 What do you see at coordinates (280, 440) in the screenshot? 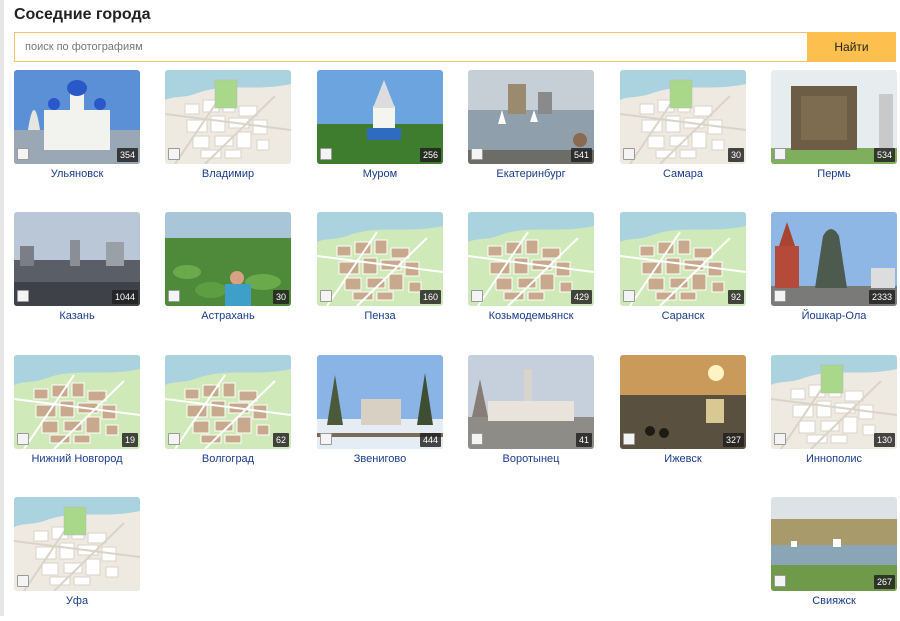
I see `photo-count-badge: 62` at bounding box center [280, 440].